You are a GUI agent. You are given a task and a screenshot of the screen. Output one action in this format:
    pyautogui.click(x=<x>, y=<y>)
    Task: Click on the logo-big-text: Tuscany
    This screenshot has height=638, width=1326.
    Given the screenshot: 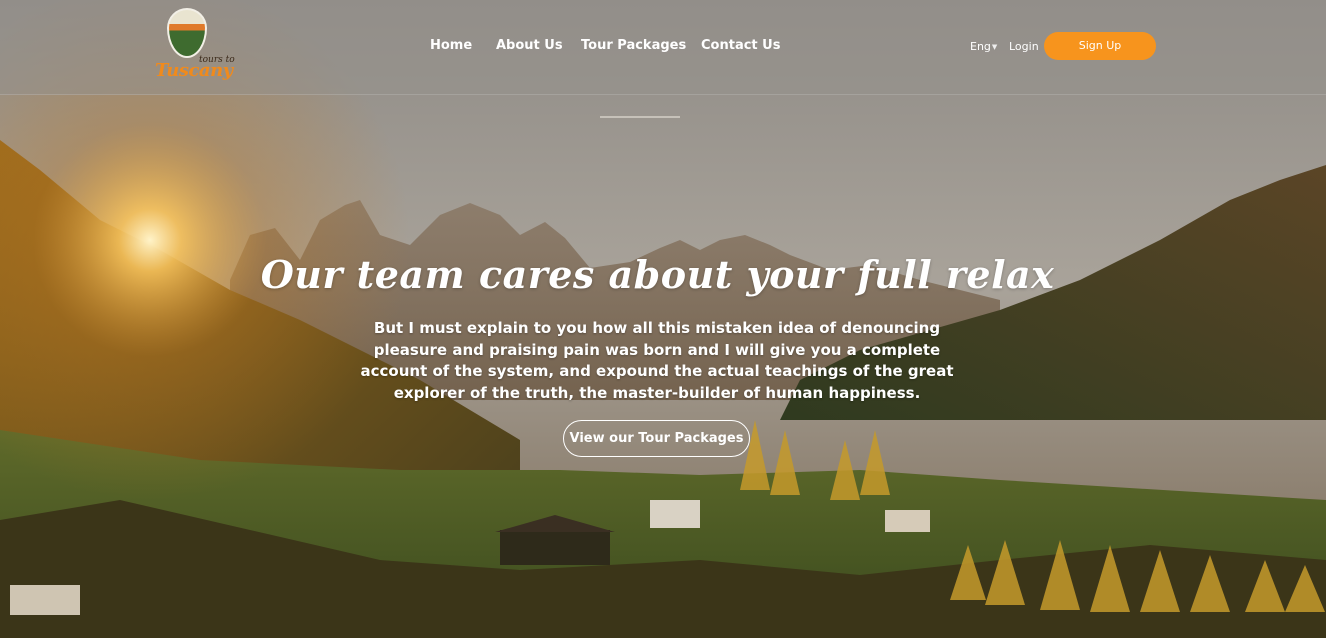 What is the action you would take?
    pyautogui.click(x=194, y=70)
    